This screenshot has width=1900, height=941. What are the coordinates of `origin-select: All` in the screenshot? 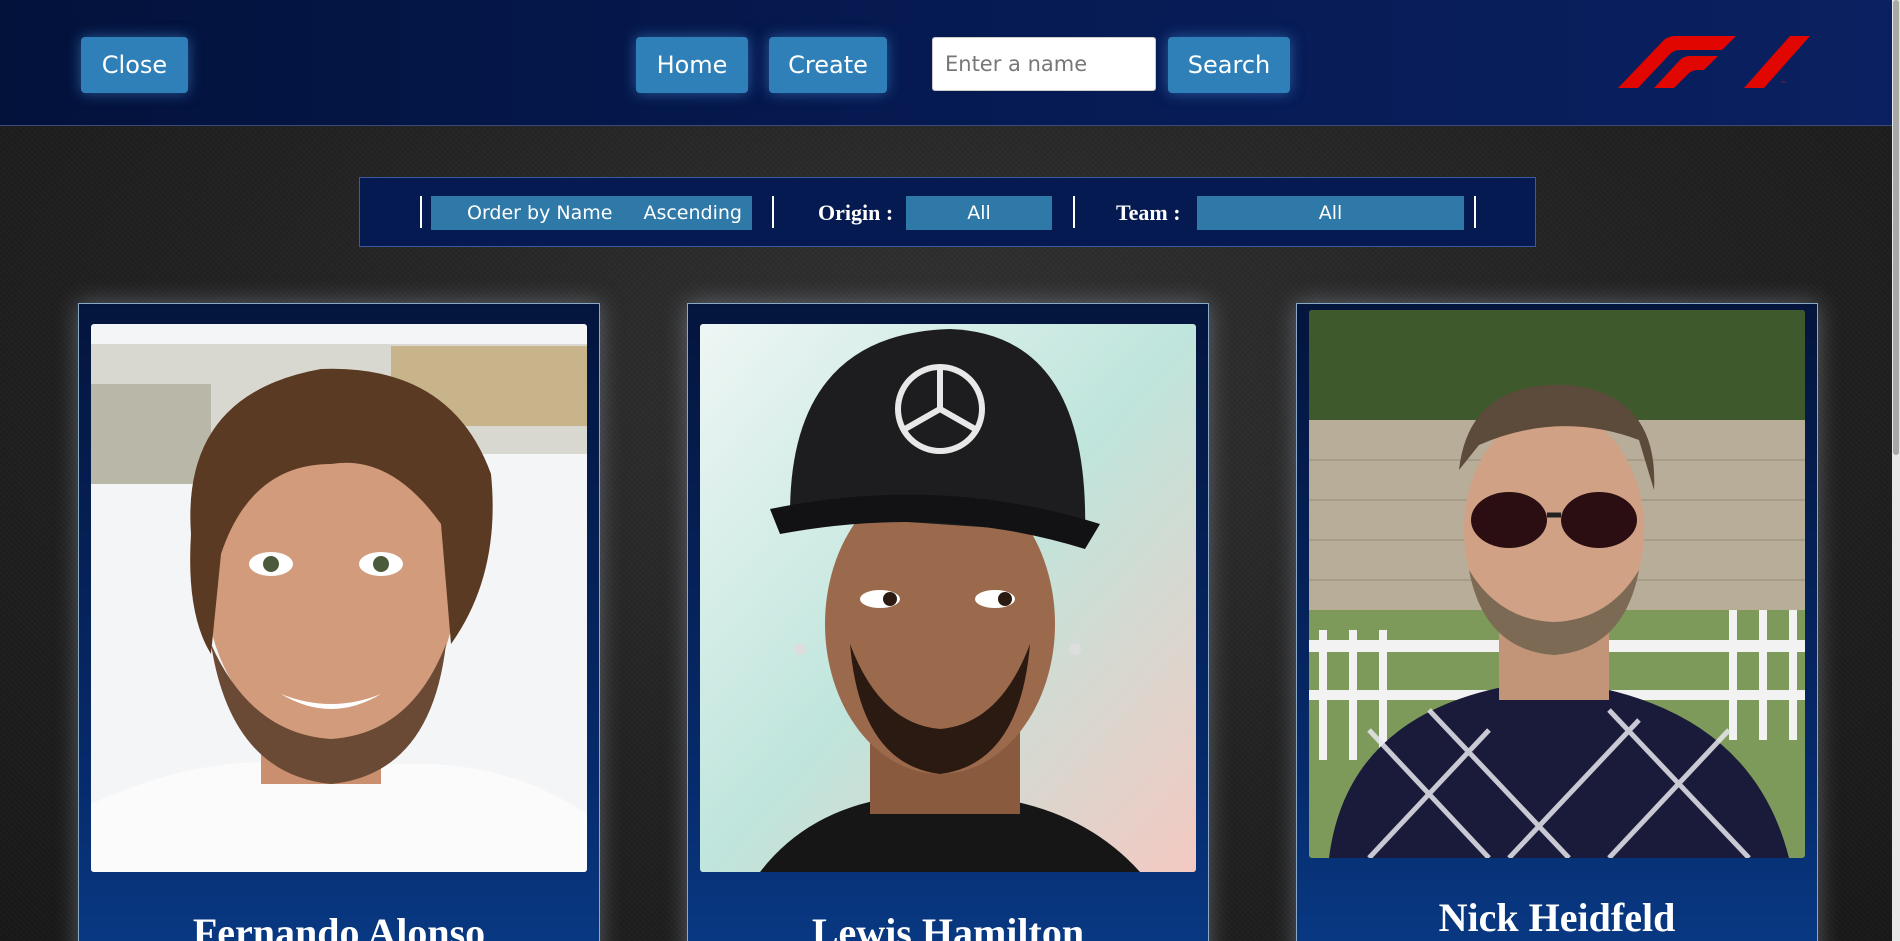 It's located at (979, 213).